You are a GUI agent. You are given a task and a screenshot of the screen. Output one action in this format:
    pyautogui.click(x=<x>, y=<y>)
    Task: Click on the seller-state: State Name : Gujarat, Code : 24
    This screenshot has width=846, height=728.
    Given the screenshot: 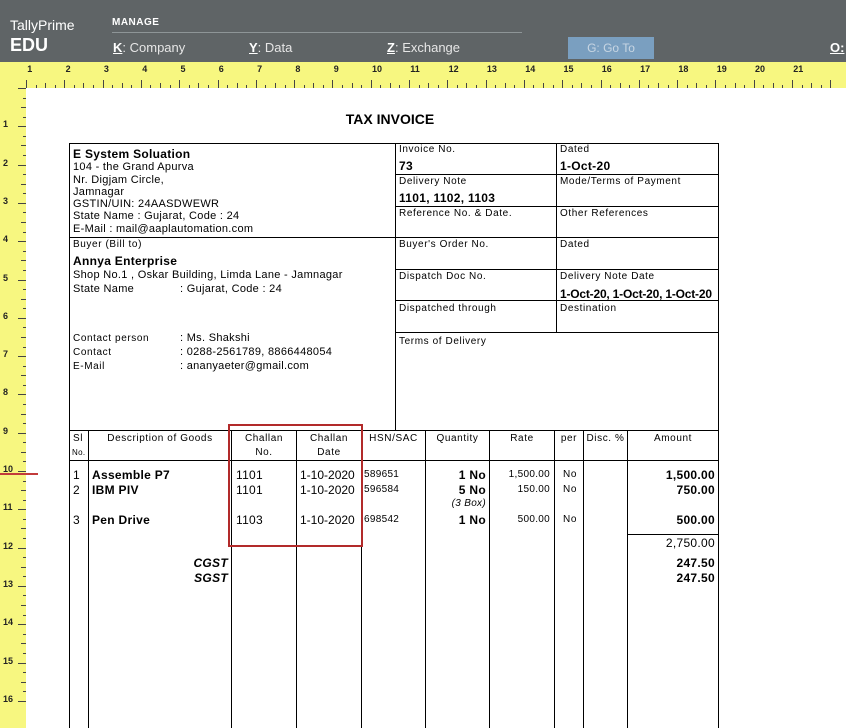 What is the action you would take?
    pyautogui.click(x=156, y=216)
    